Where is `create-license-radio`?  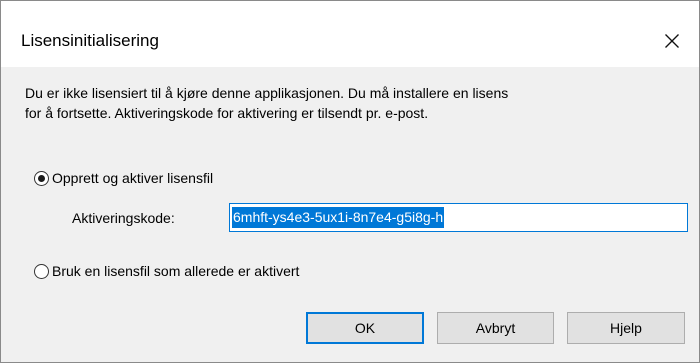
create-license-radio is located at coordinates (41, 178).